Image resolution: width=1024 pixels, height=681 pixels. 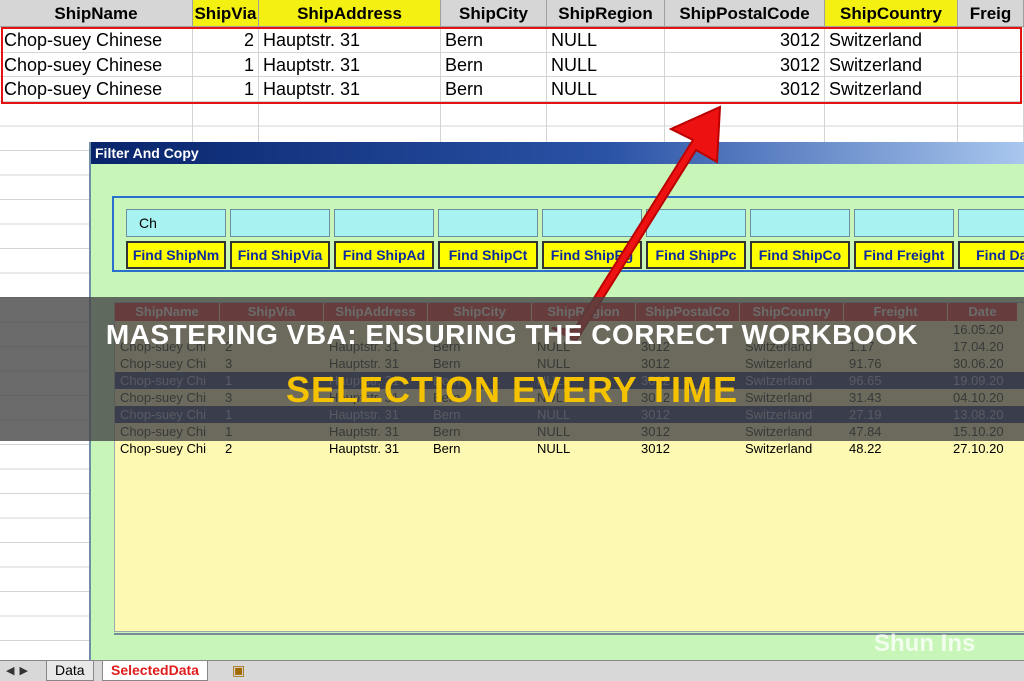 What do you see at coordinates (606, 13) in the screenshot?
I see `column-header-shipregion: ShipRegion` at bounding box center [606, 13].